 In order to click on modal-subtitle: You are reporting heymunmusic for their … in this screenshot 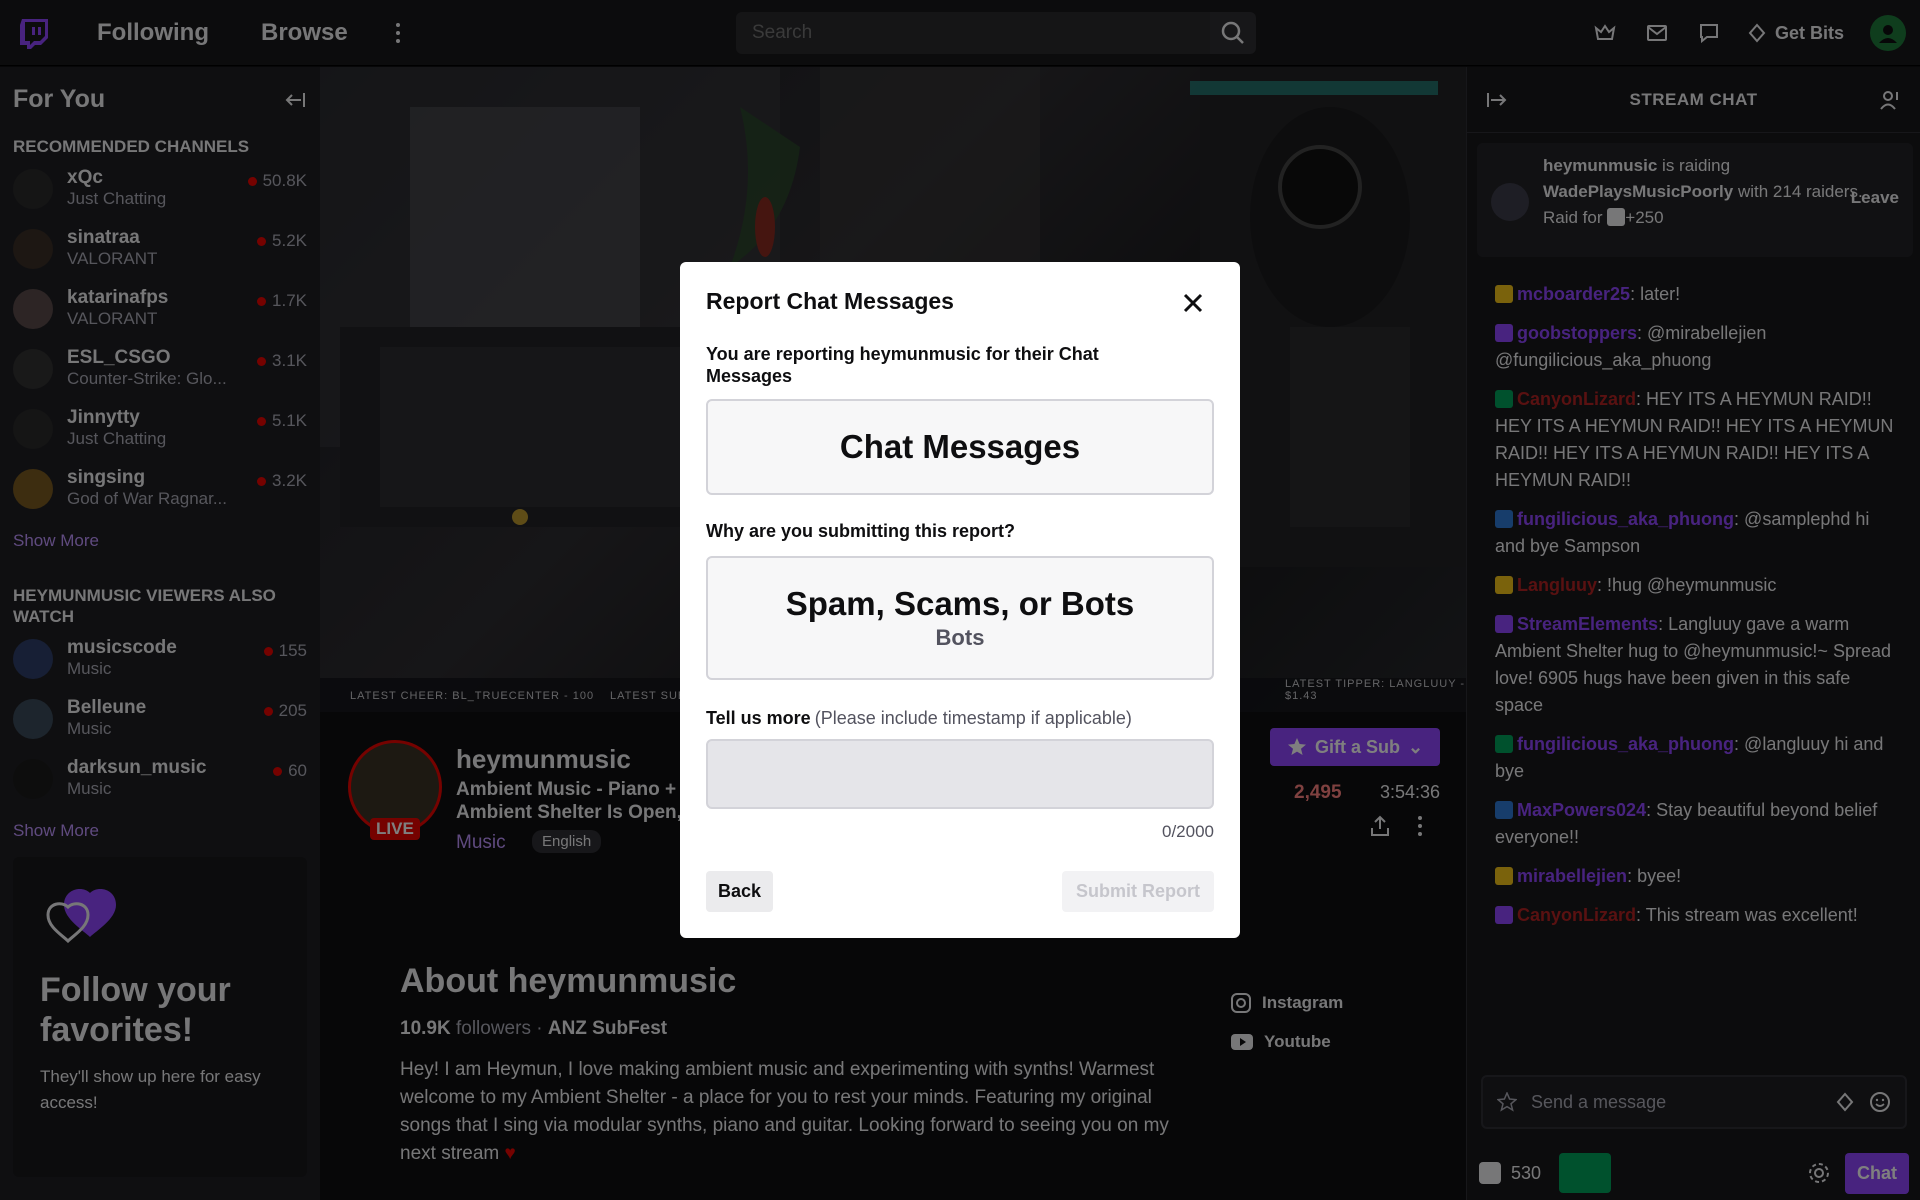, I will do `click(902, 365)`.